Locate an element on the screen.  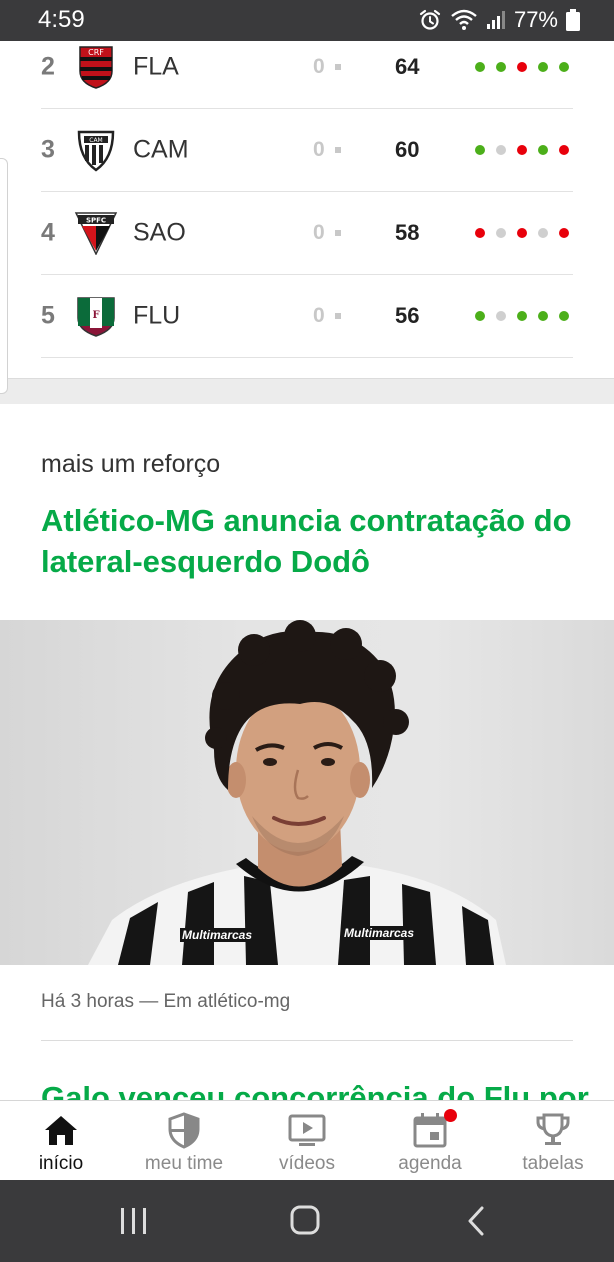
recent-apps-icon is located at coordinates (133, 1221).